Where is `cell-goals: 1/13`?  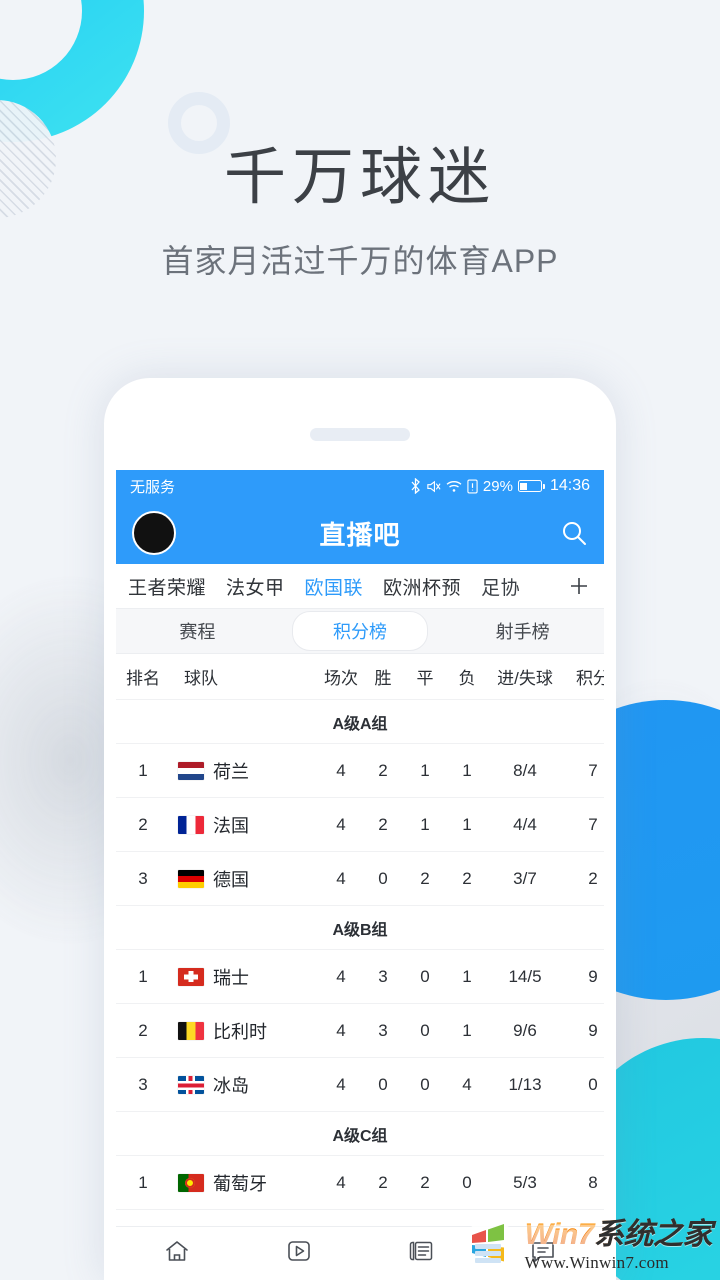
cell-goals: 1/13 is located at coordinates (525, 1084).